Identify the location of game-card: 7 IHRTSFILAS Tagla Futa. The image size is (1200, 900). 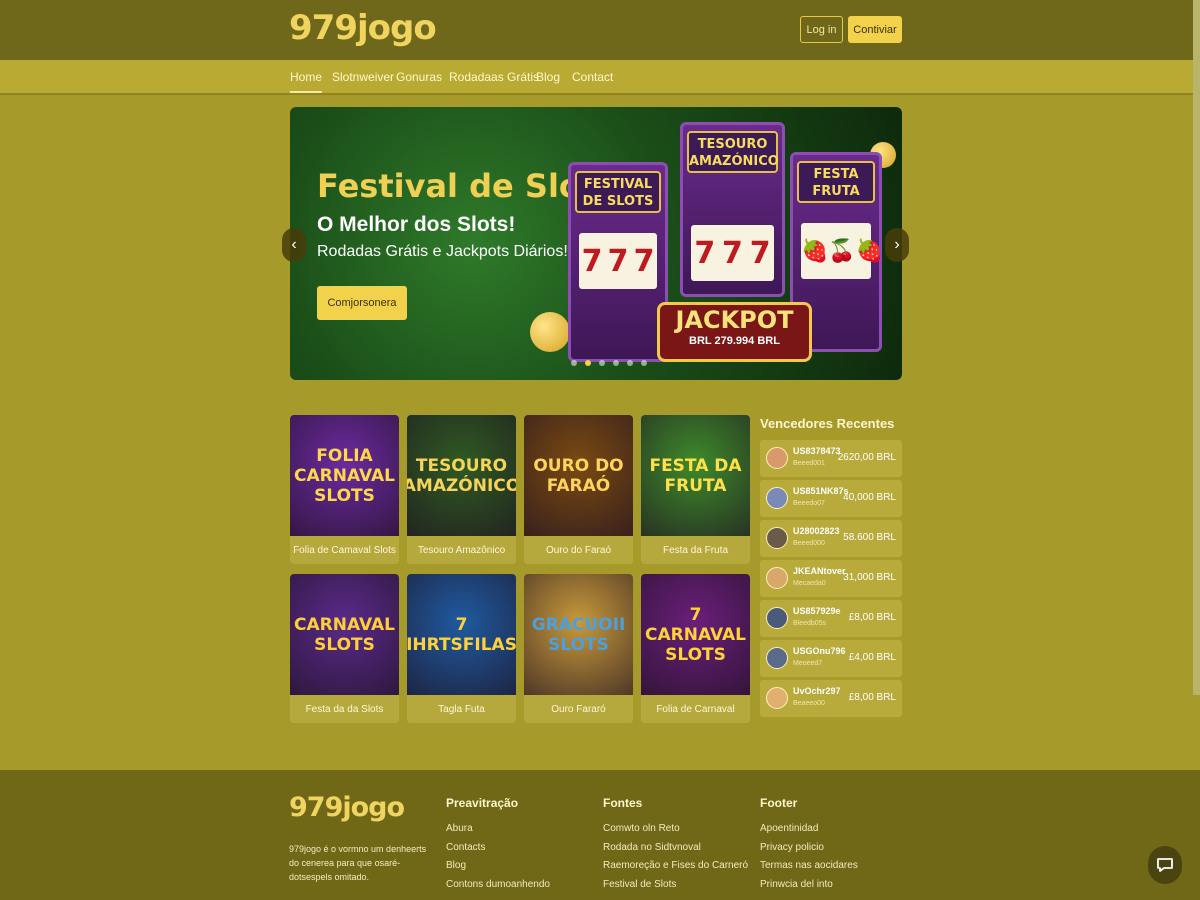
(461, 648).